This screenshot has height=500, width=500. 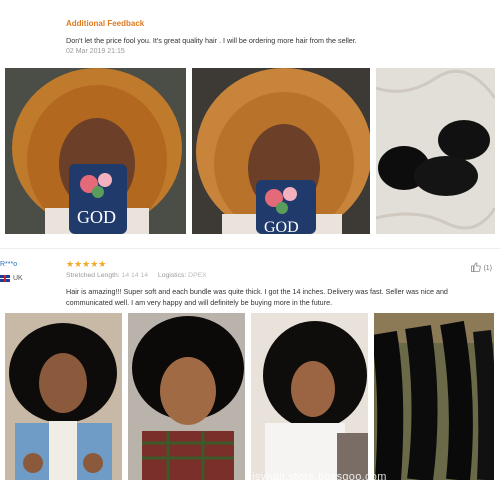 I want to click on helpful-button: (1), so click(x=481, y=268).